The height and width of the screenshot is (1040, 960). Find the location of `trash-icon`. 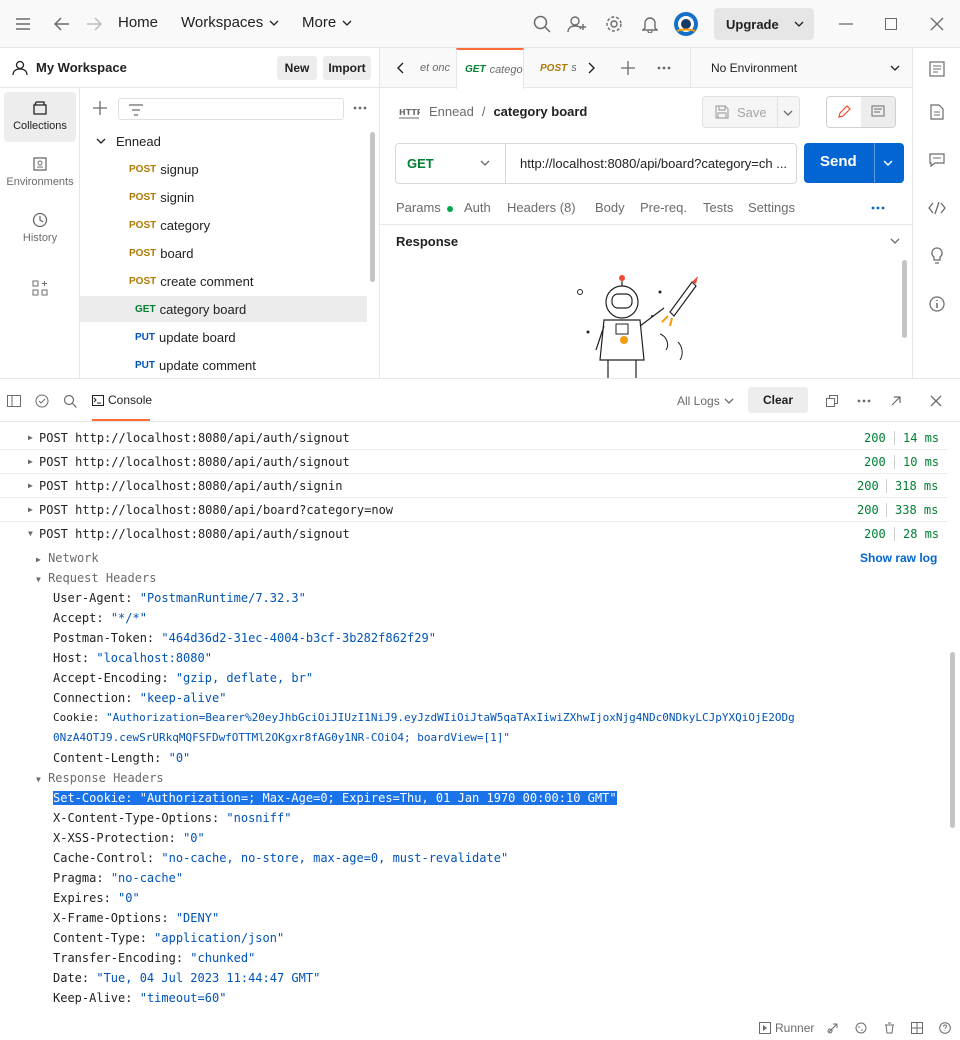

trash-icon is located at coordinates (889, 1028).